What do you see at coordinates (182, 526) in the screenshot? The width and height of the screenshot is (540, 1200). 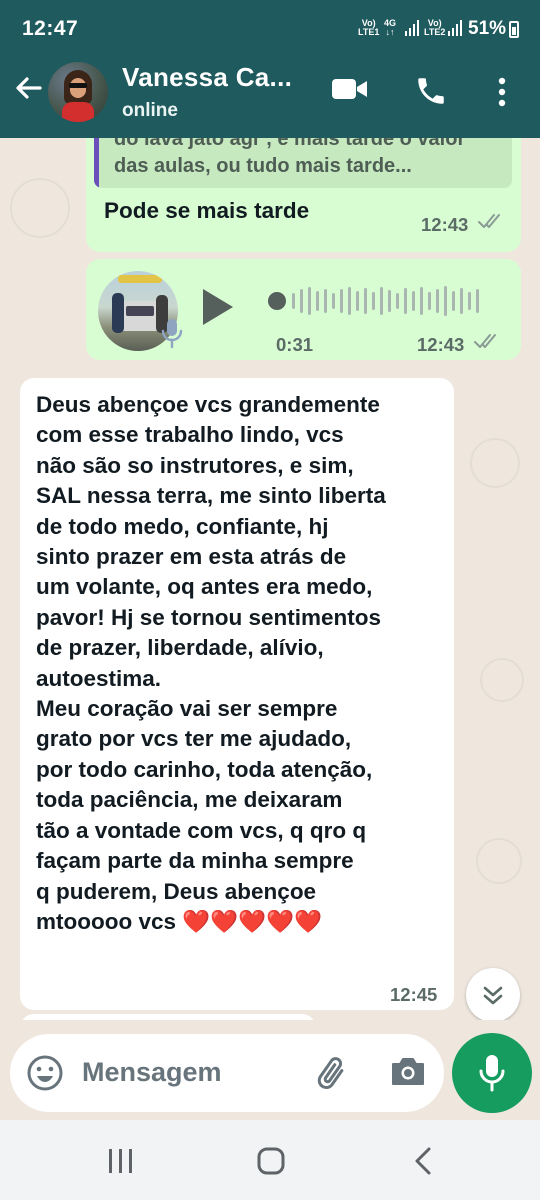 I see `message-line: de todo medo, confiante, hj` at bounding box center [182, 526].